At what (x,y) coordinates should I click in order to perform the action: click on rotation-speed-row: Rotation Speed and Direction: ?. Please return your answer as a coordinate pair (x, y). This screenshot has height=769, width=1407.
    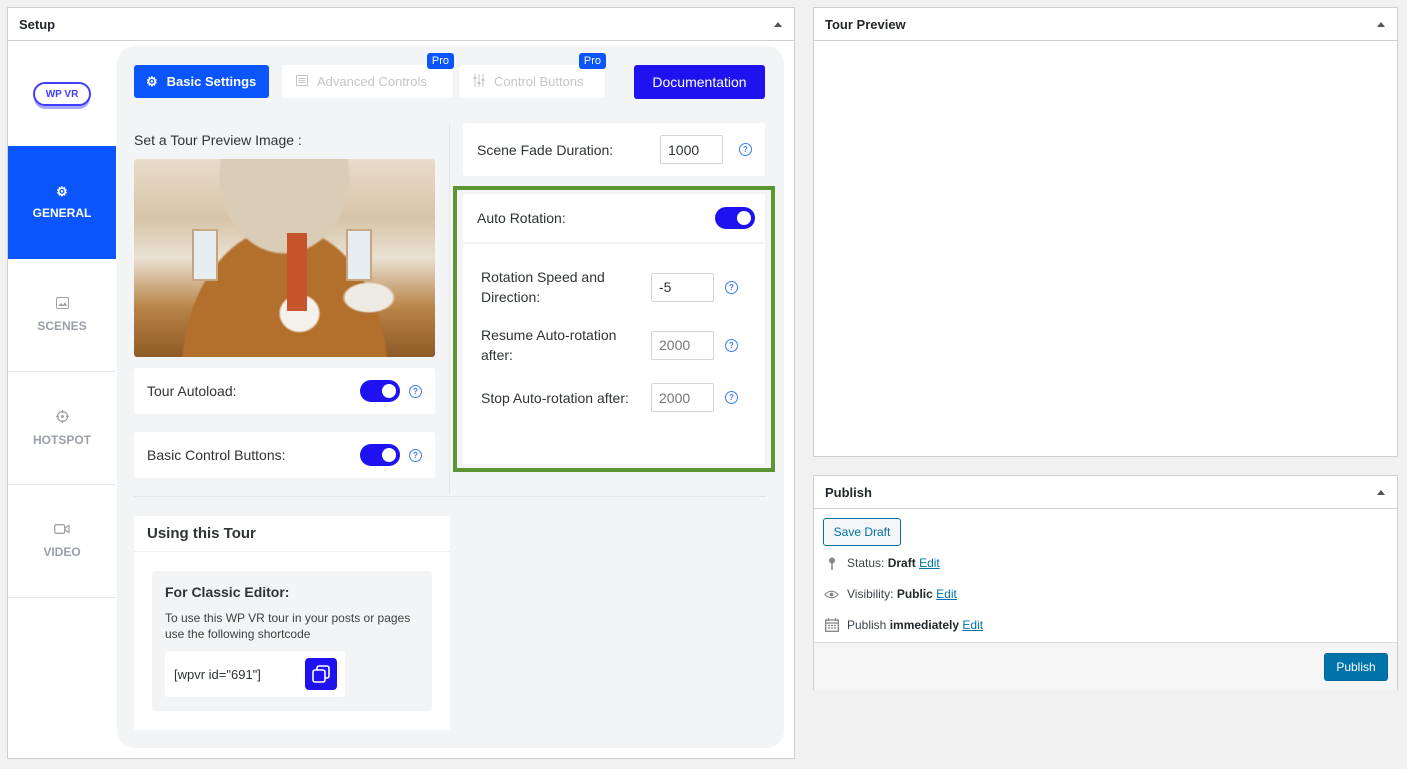
    Looking at the image, I should click on (616, 287).